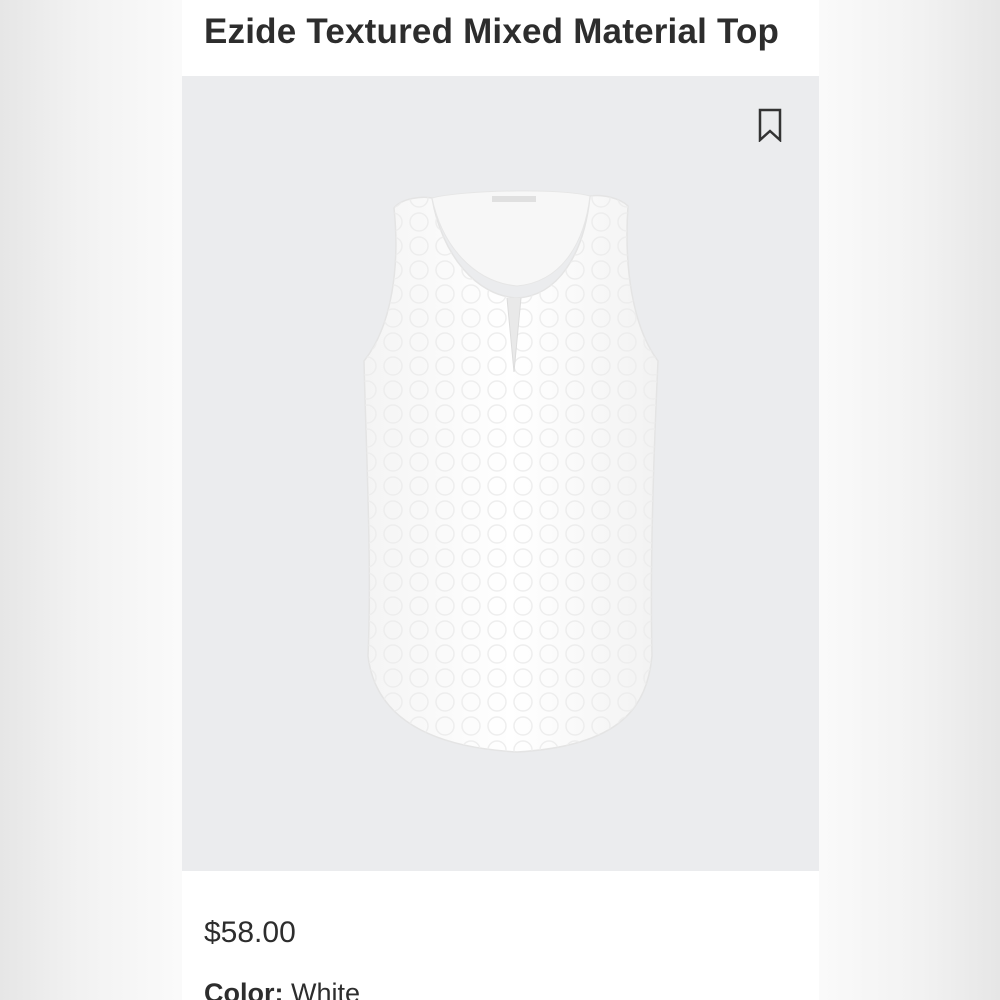 This screenshot has width=1000, height=1000. Describe the element at coordinates (244, 989) in the screenshot. I see `color-label: Color:` at that location.